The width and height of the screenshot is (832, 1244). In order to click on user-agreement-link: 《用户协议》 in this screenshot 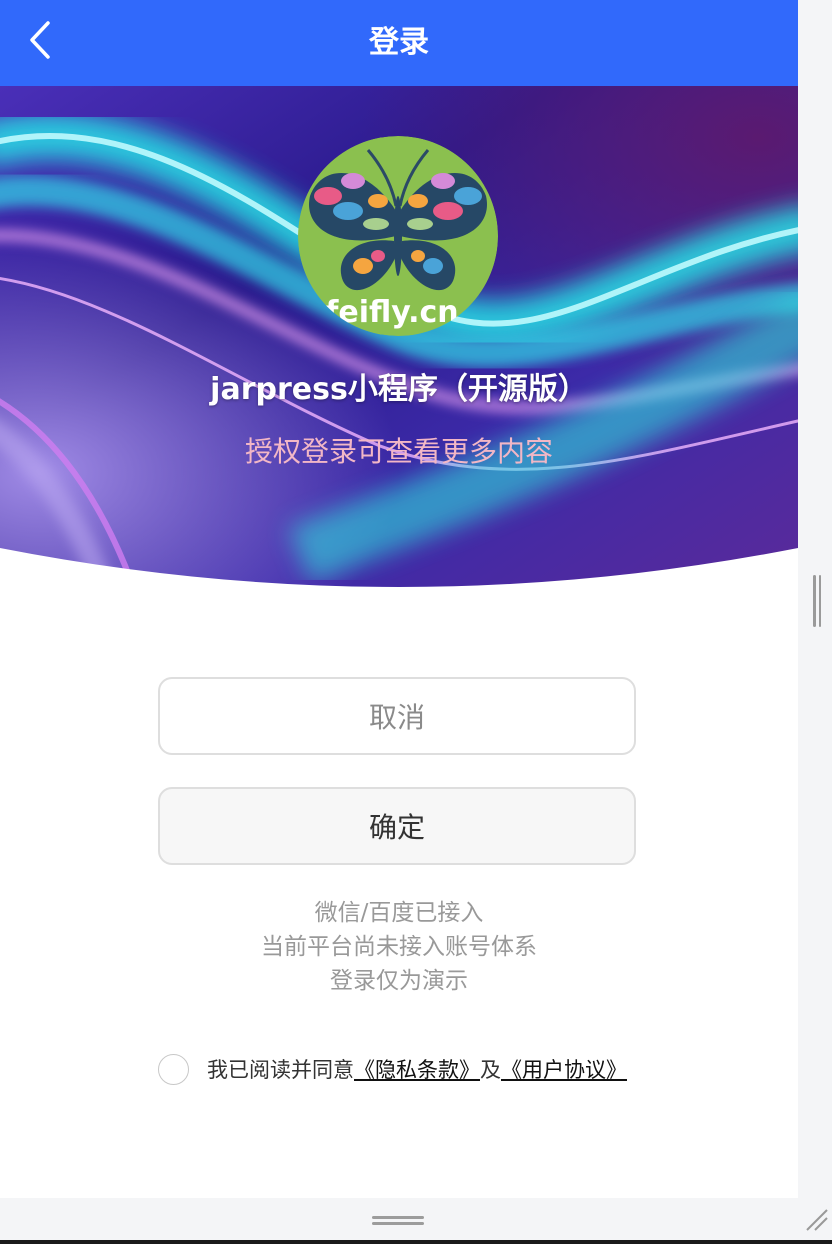, I will do `click(564, 1069)`.